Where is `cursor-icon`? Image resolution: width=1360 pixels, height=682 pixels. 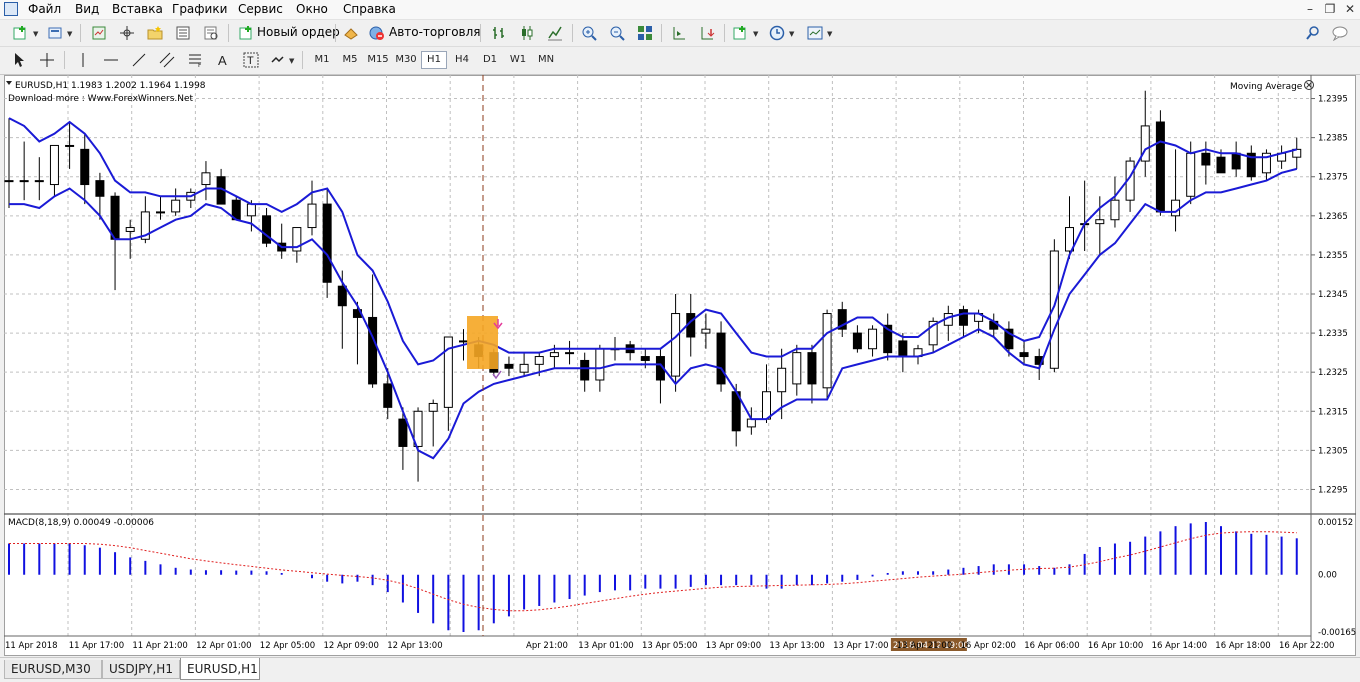 cursor-icon is located at coordinates (19, 60).